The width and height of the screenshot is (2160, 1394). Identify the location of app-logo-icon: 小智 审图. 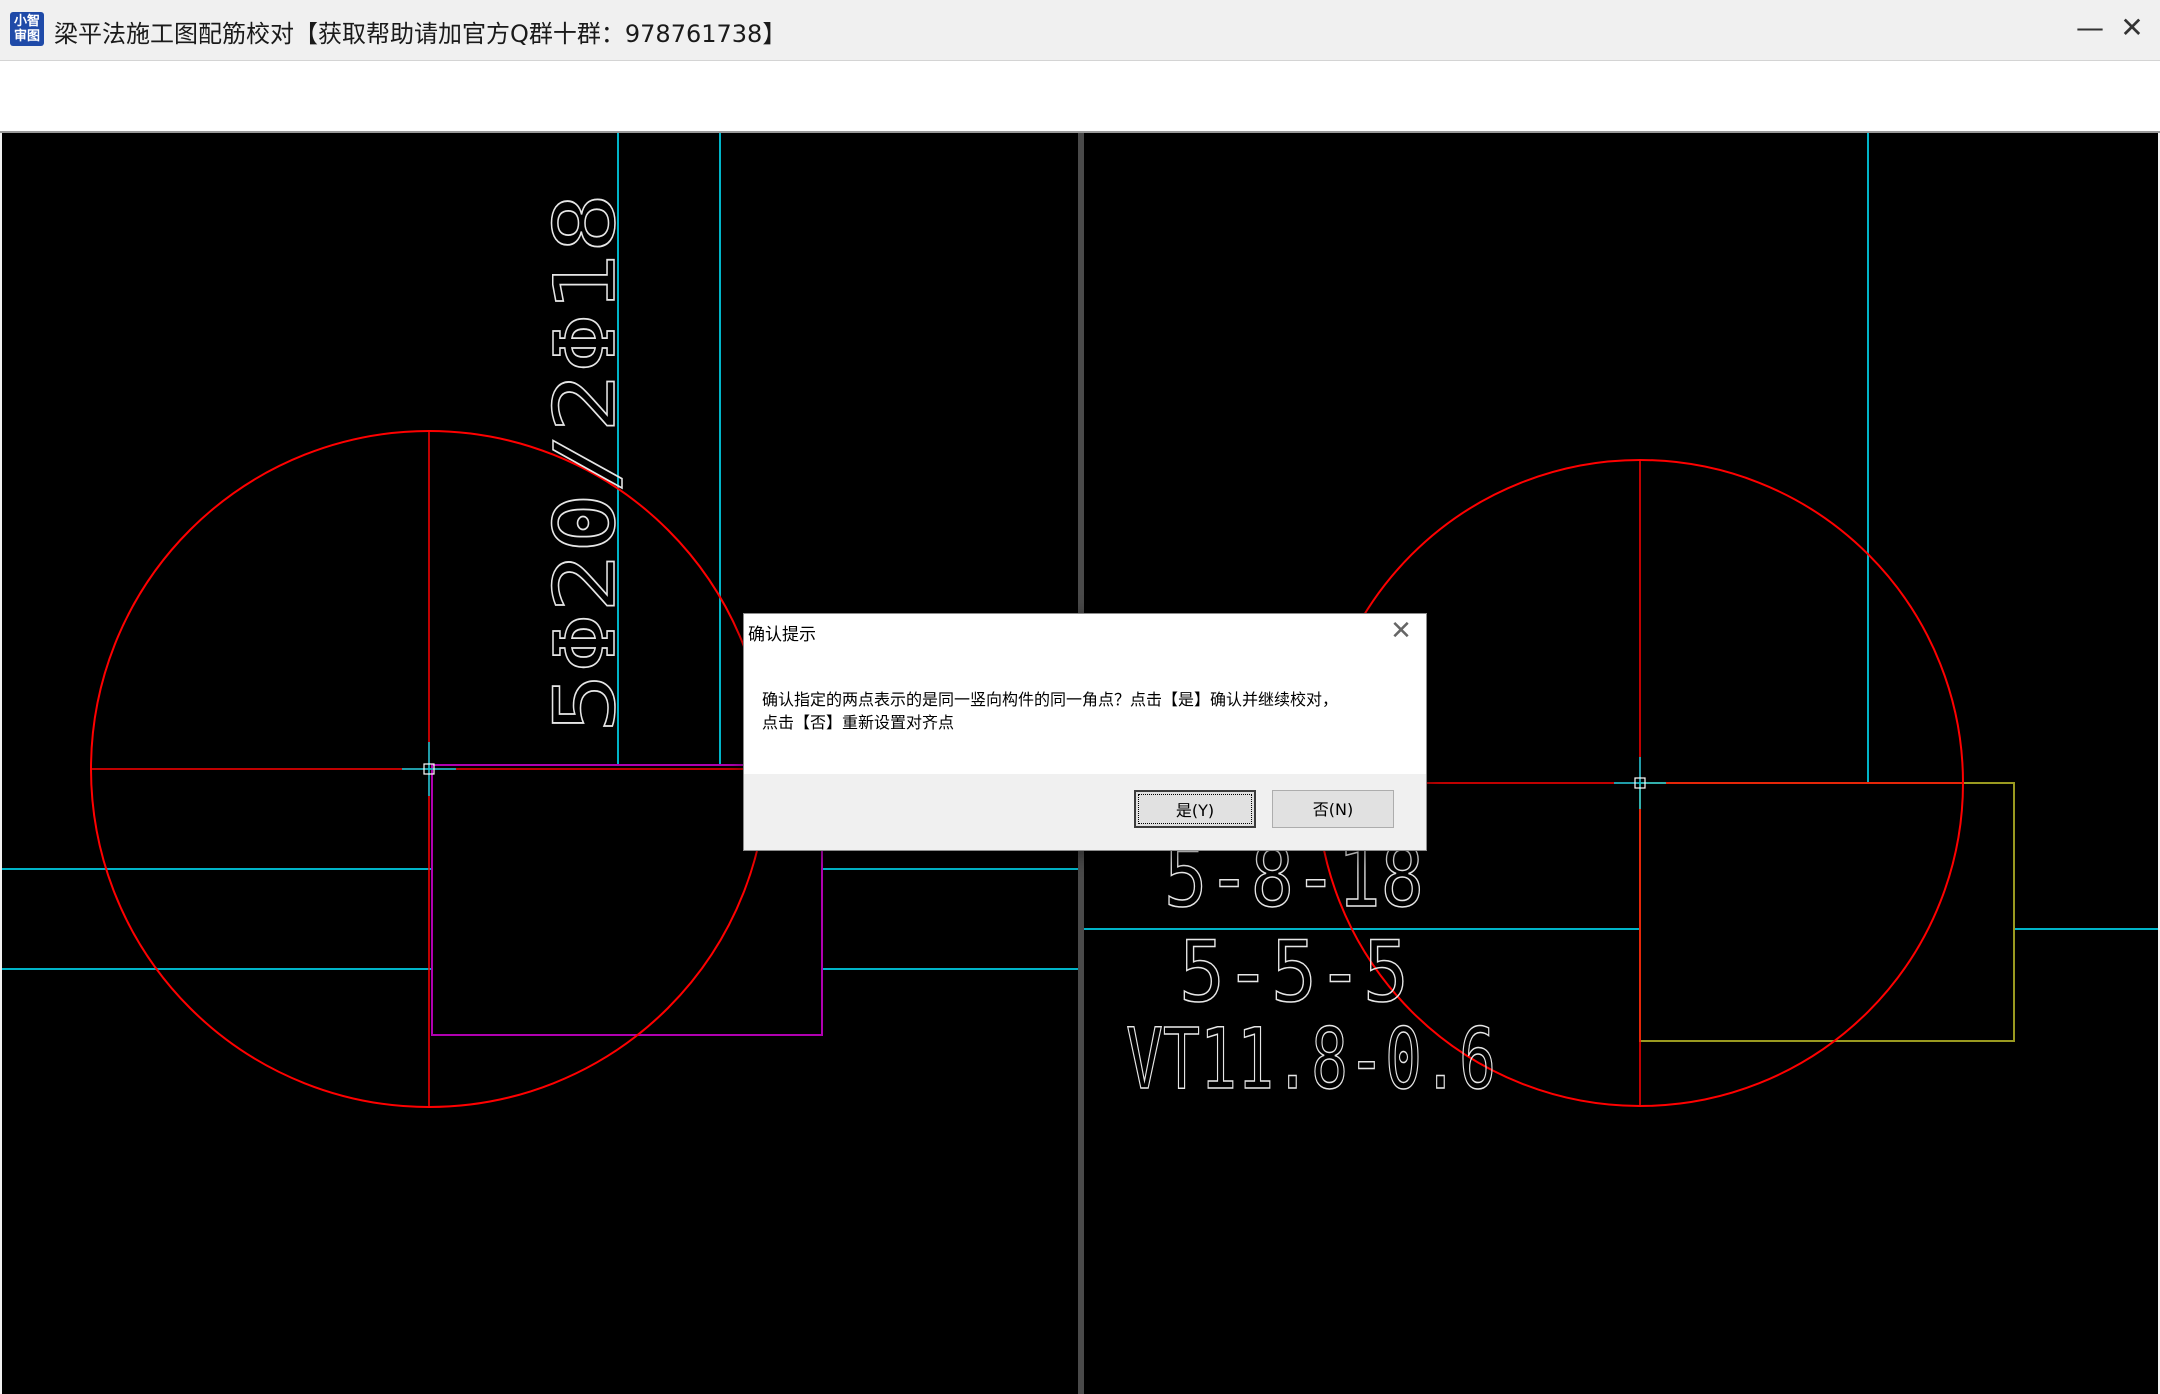
(27, 29).